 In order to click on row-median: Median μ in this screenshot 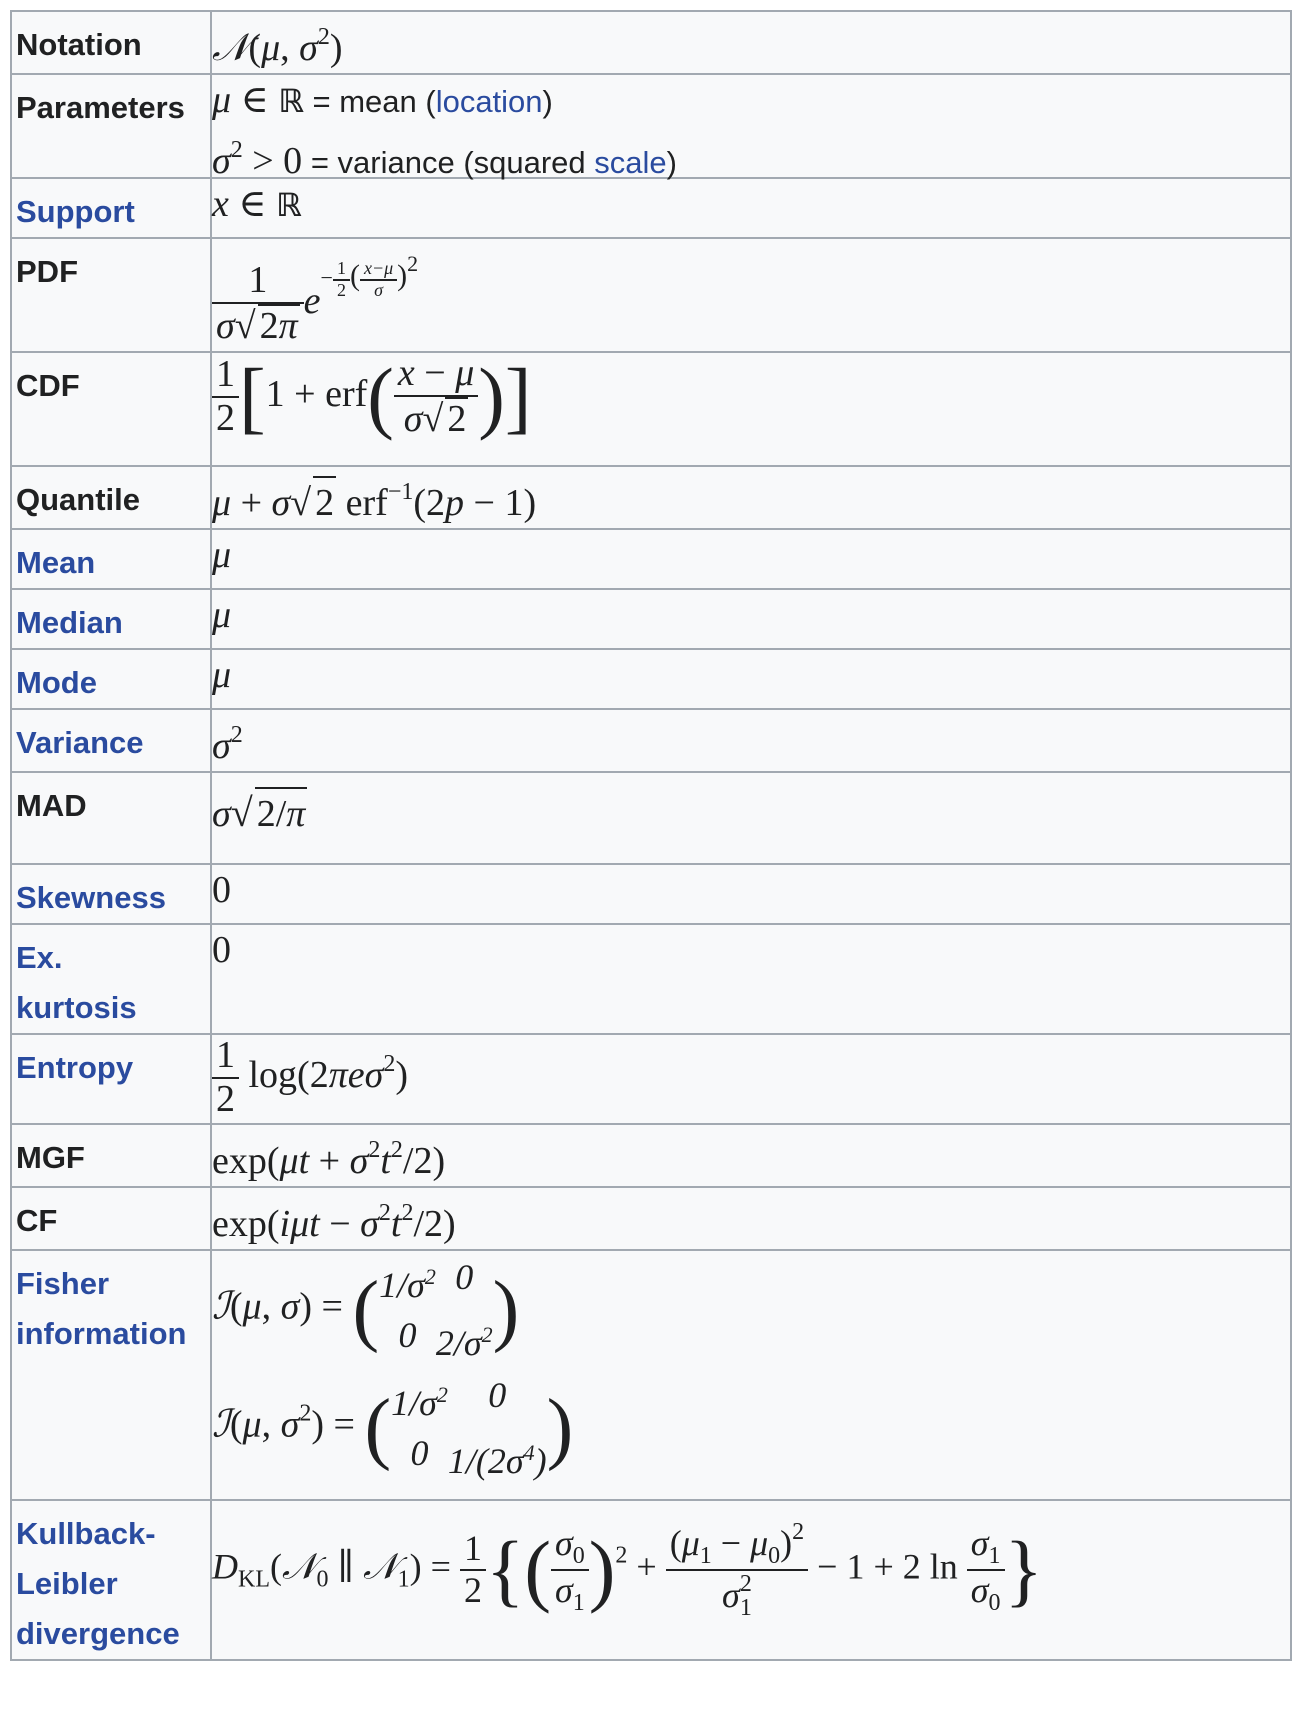, I will do `click(651, 619)`.